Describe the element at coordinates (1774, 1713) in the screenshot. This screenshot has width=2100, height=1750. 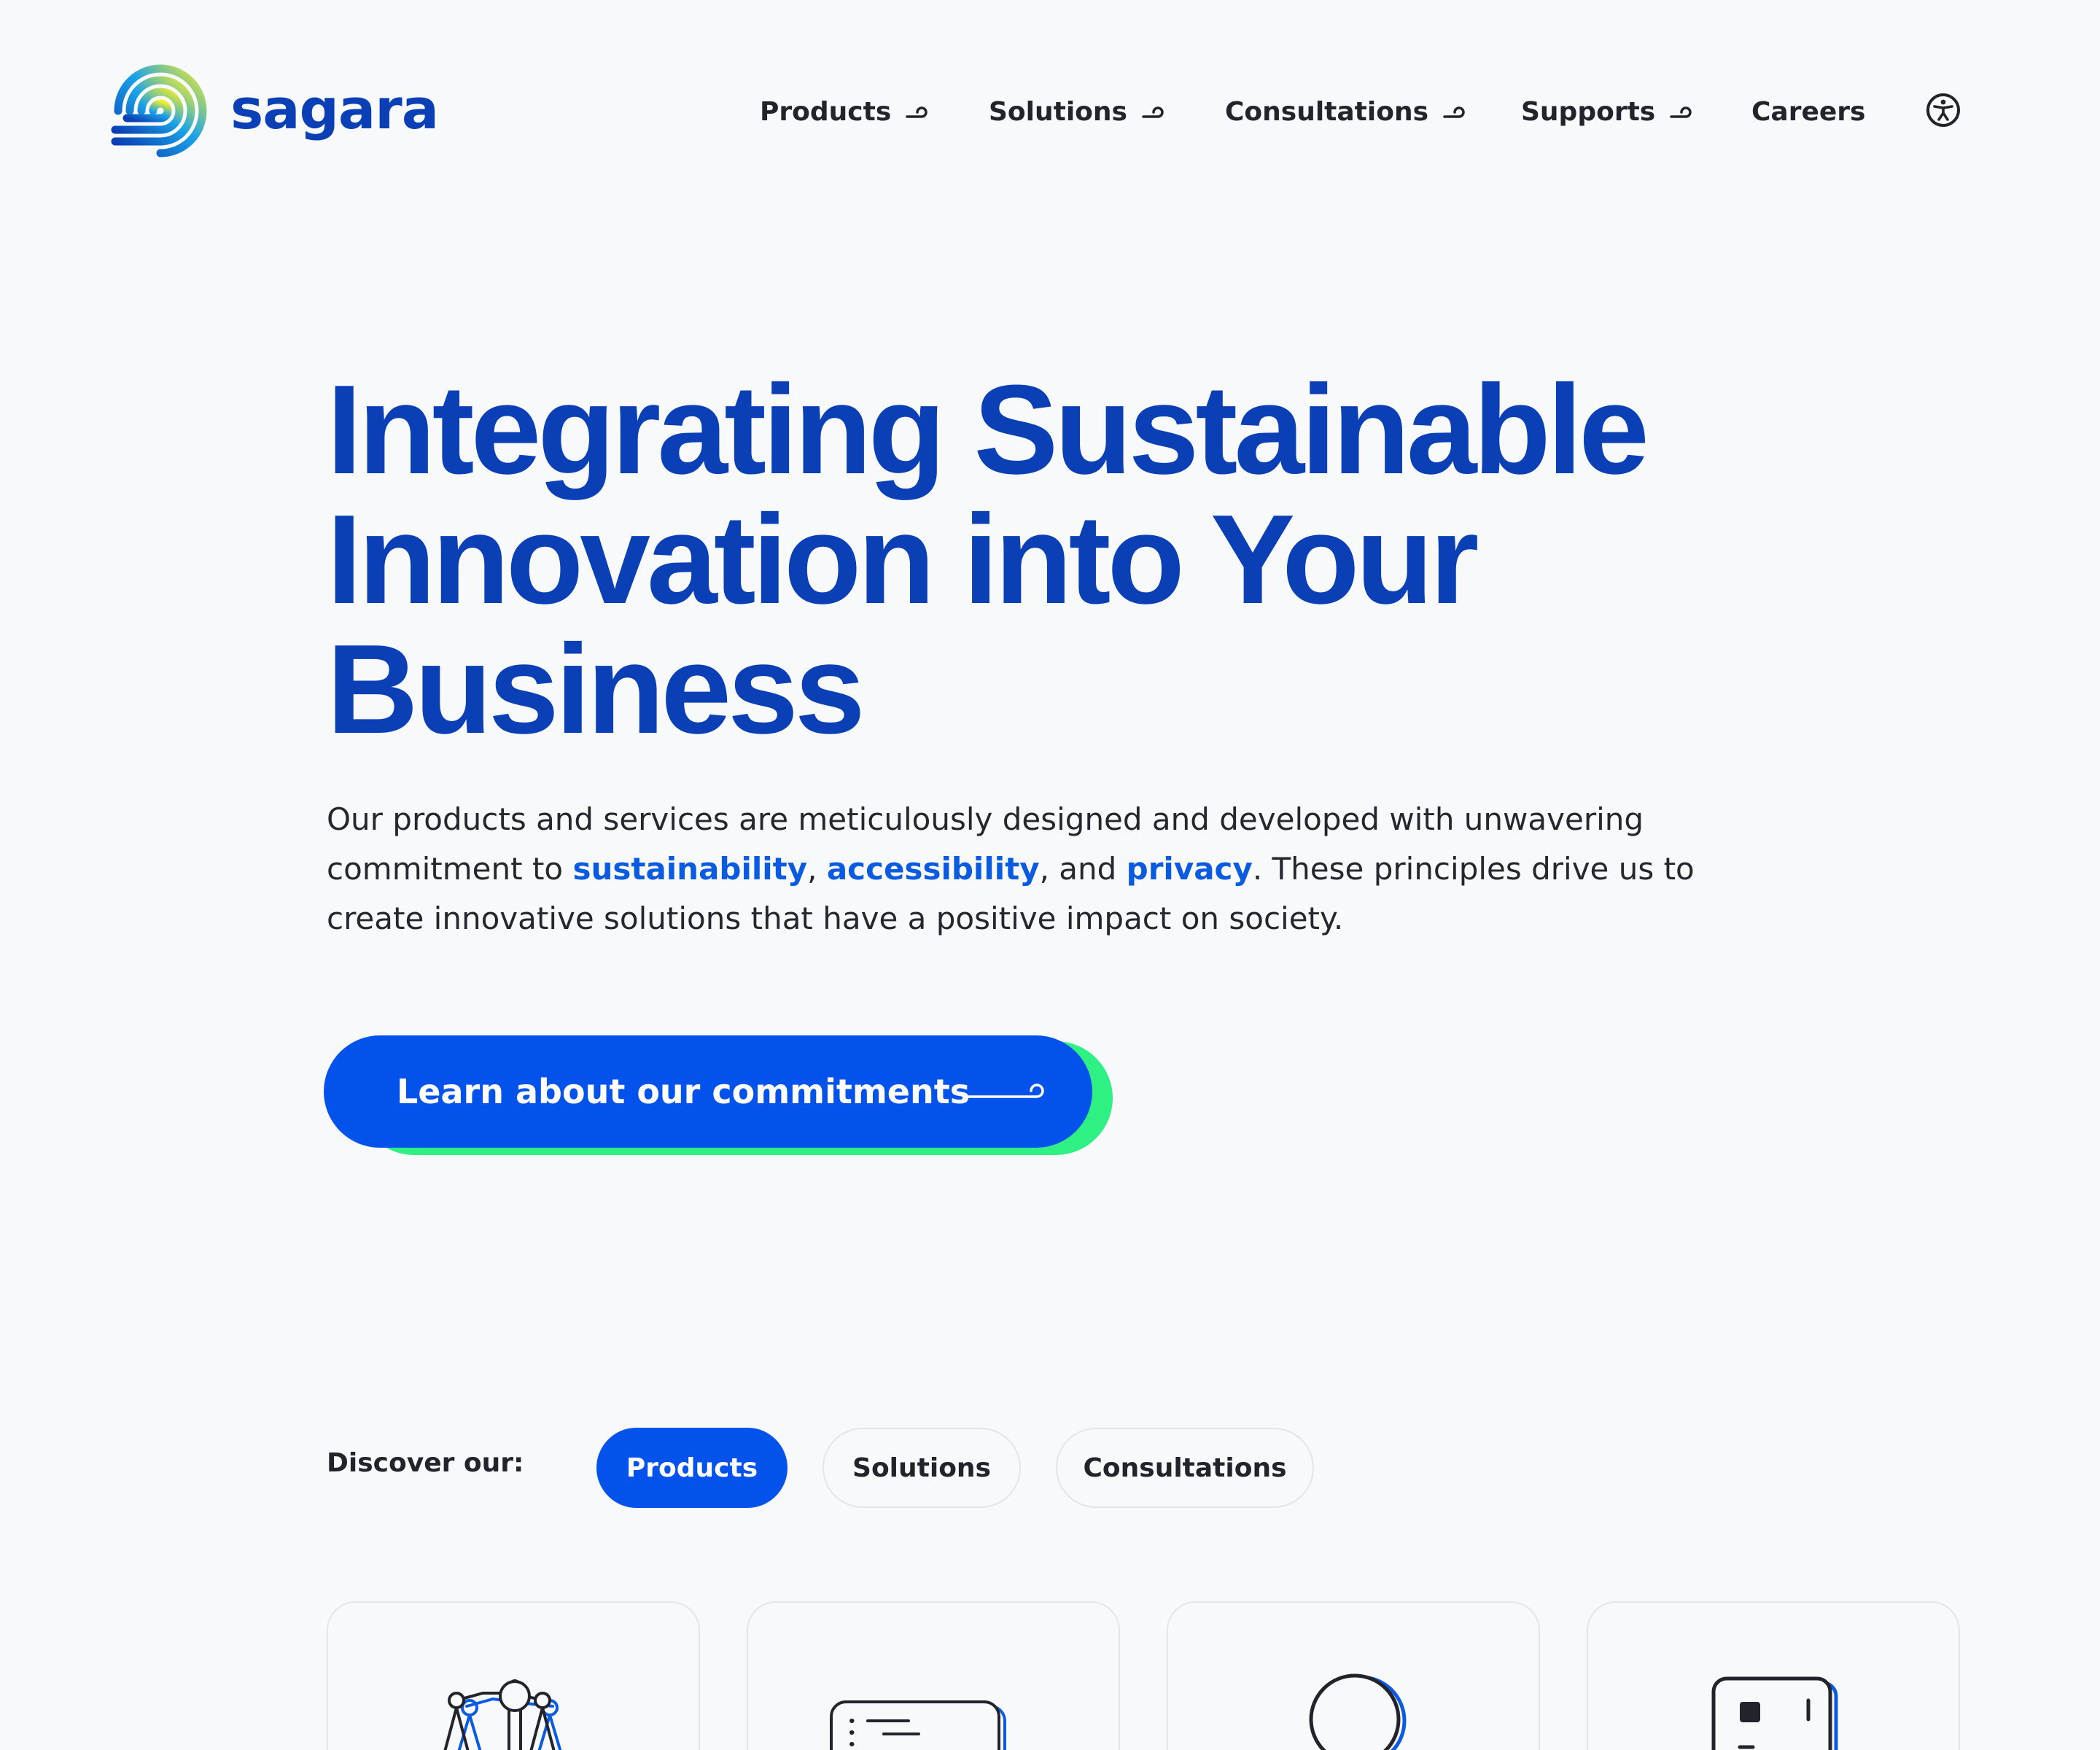
I see `device-icon` at that location.